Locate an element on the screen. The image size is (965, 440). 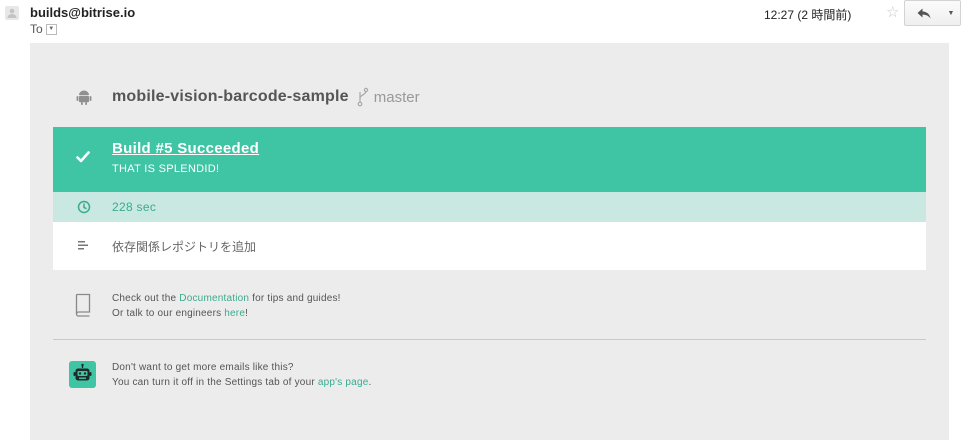
sender-avatar is located at coordinates (12, 13).